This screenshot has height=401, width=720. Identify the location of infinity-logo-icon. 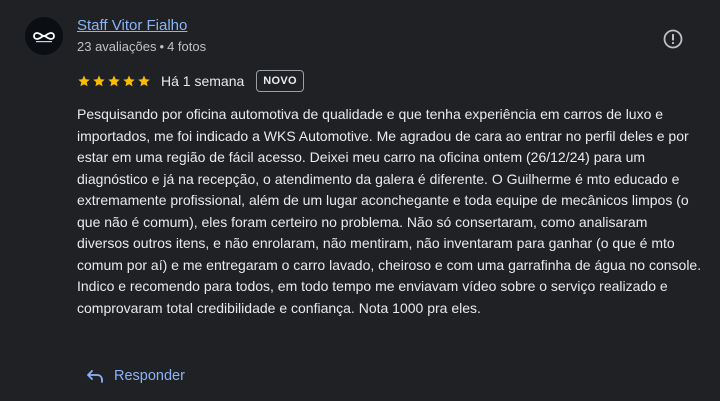
(44, 37).